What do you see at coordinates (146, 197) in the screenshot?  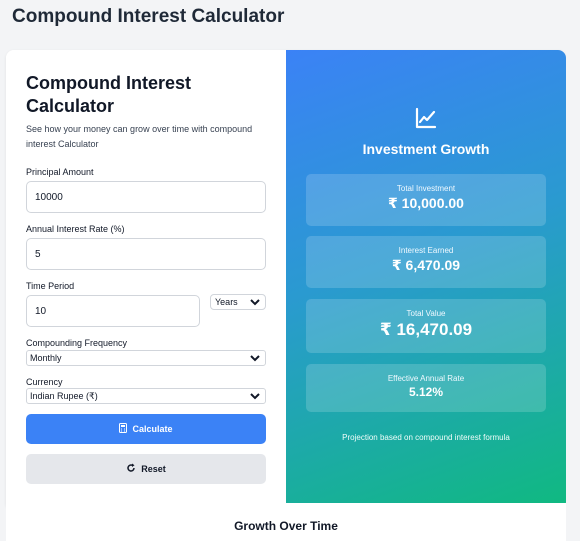 I see `principal-input: 10000` at bounding box center [146, 197].